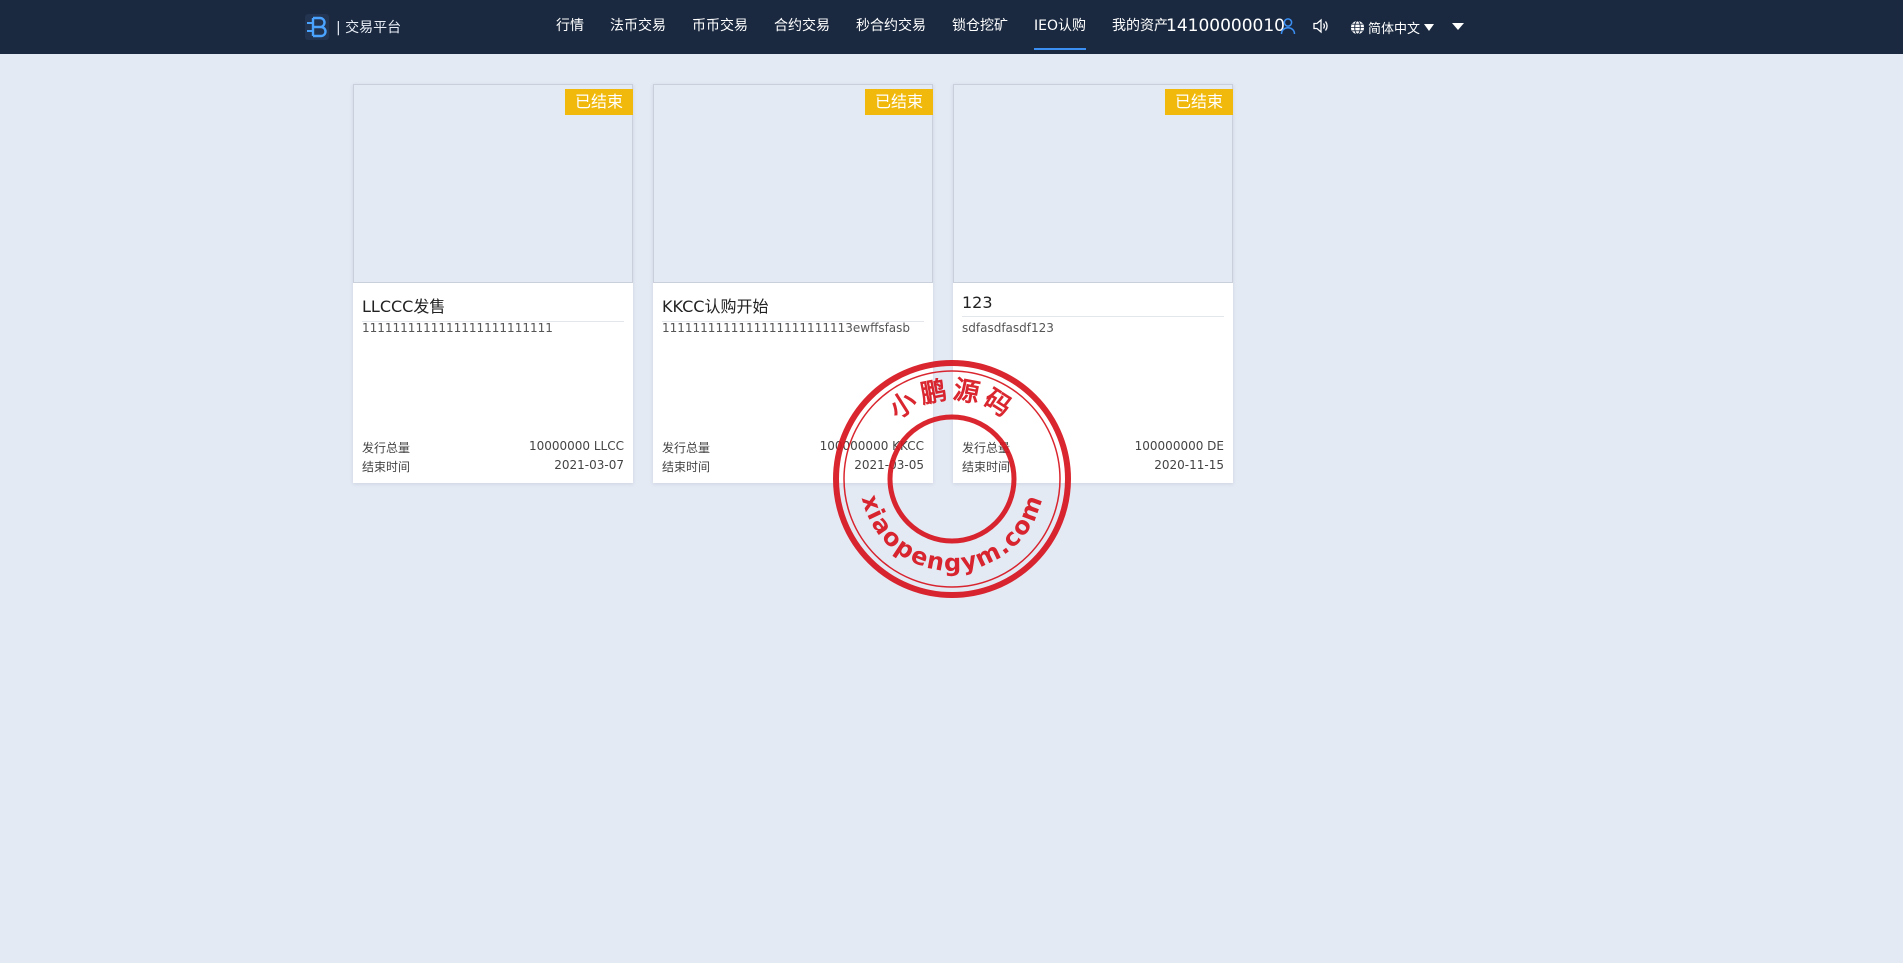  I want to click on card-title: LLCCC发售, so click(493, 307).